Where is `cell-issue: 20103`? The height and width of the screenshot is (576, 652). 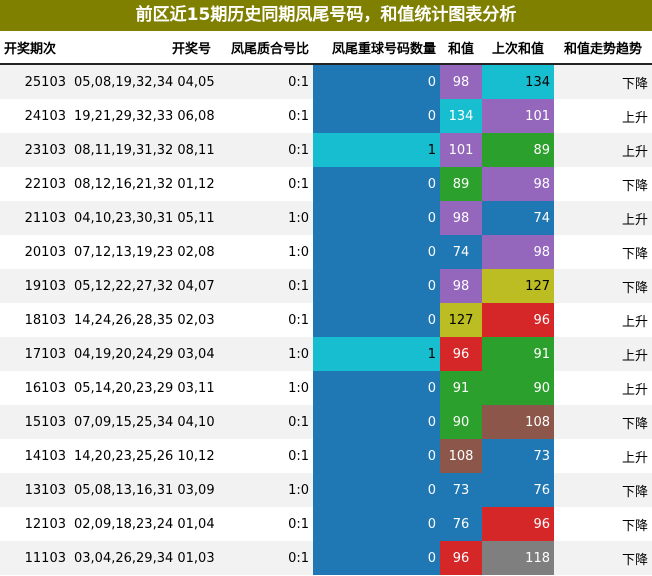
cell-issue: 20103 is located at coordinates (35, 252).